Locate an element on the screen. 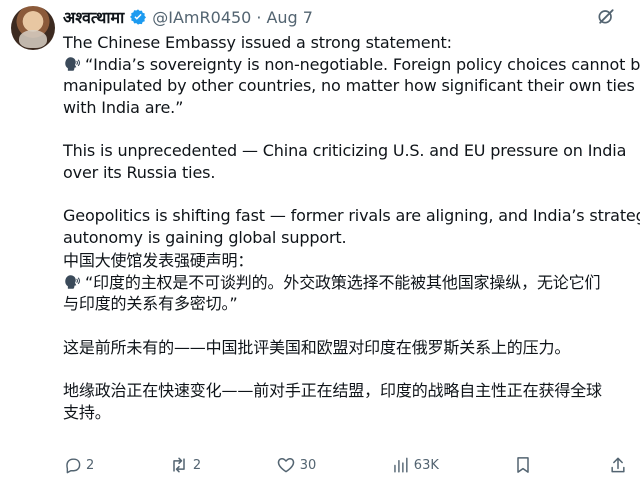 Image resolution: width=640 pixels, height=480 pixels. views-button: 63K is located at coordinates (415, 465).